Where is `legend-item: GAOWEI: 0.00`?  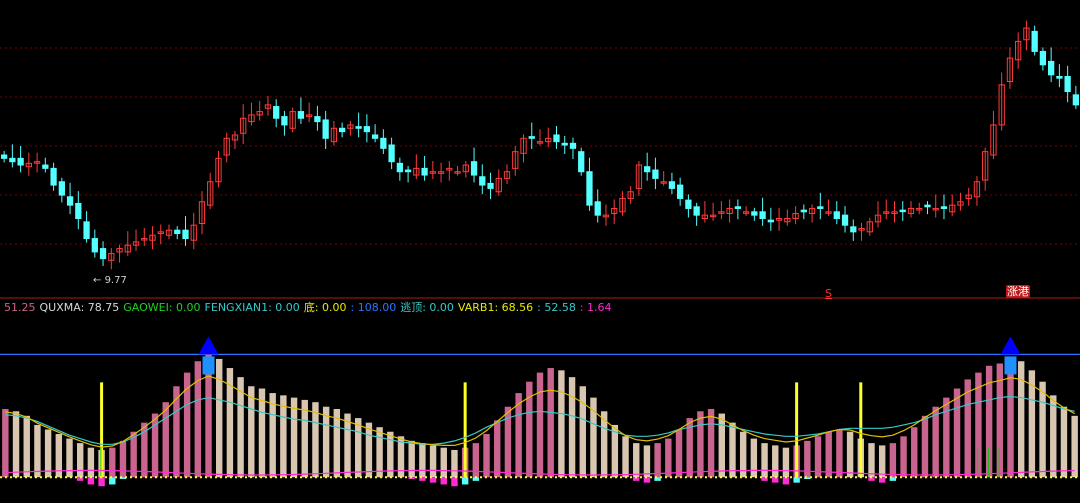 legend-item: GAOWEI: 0.00 is located at coordinates (162, 307).